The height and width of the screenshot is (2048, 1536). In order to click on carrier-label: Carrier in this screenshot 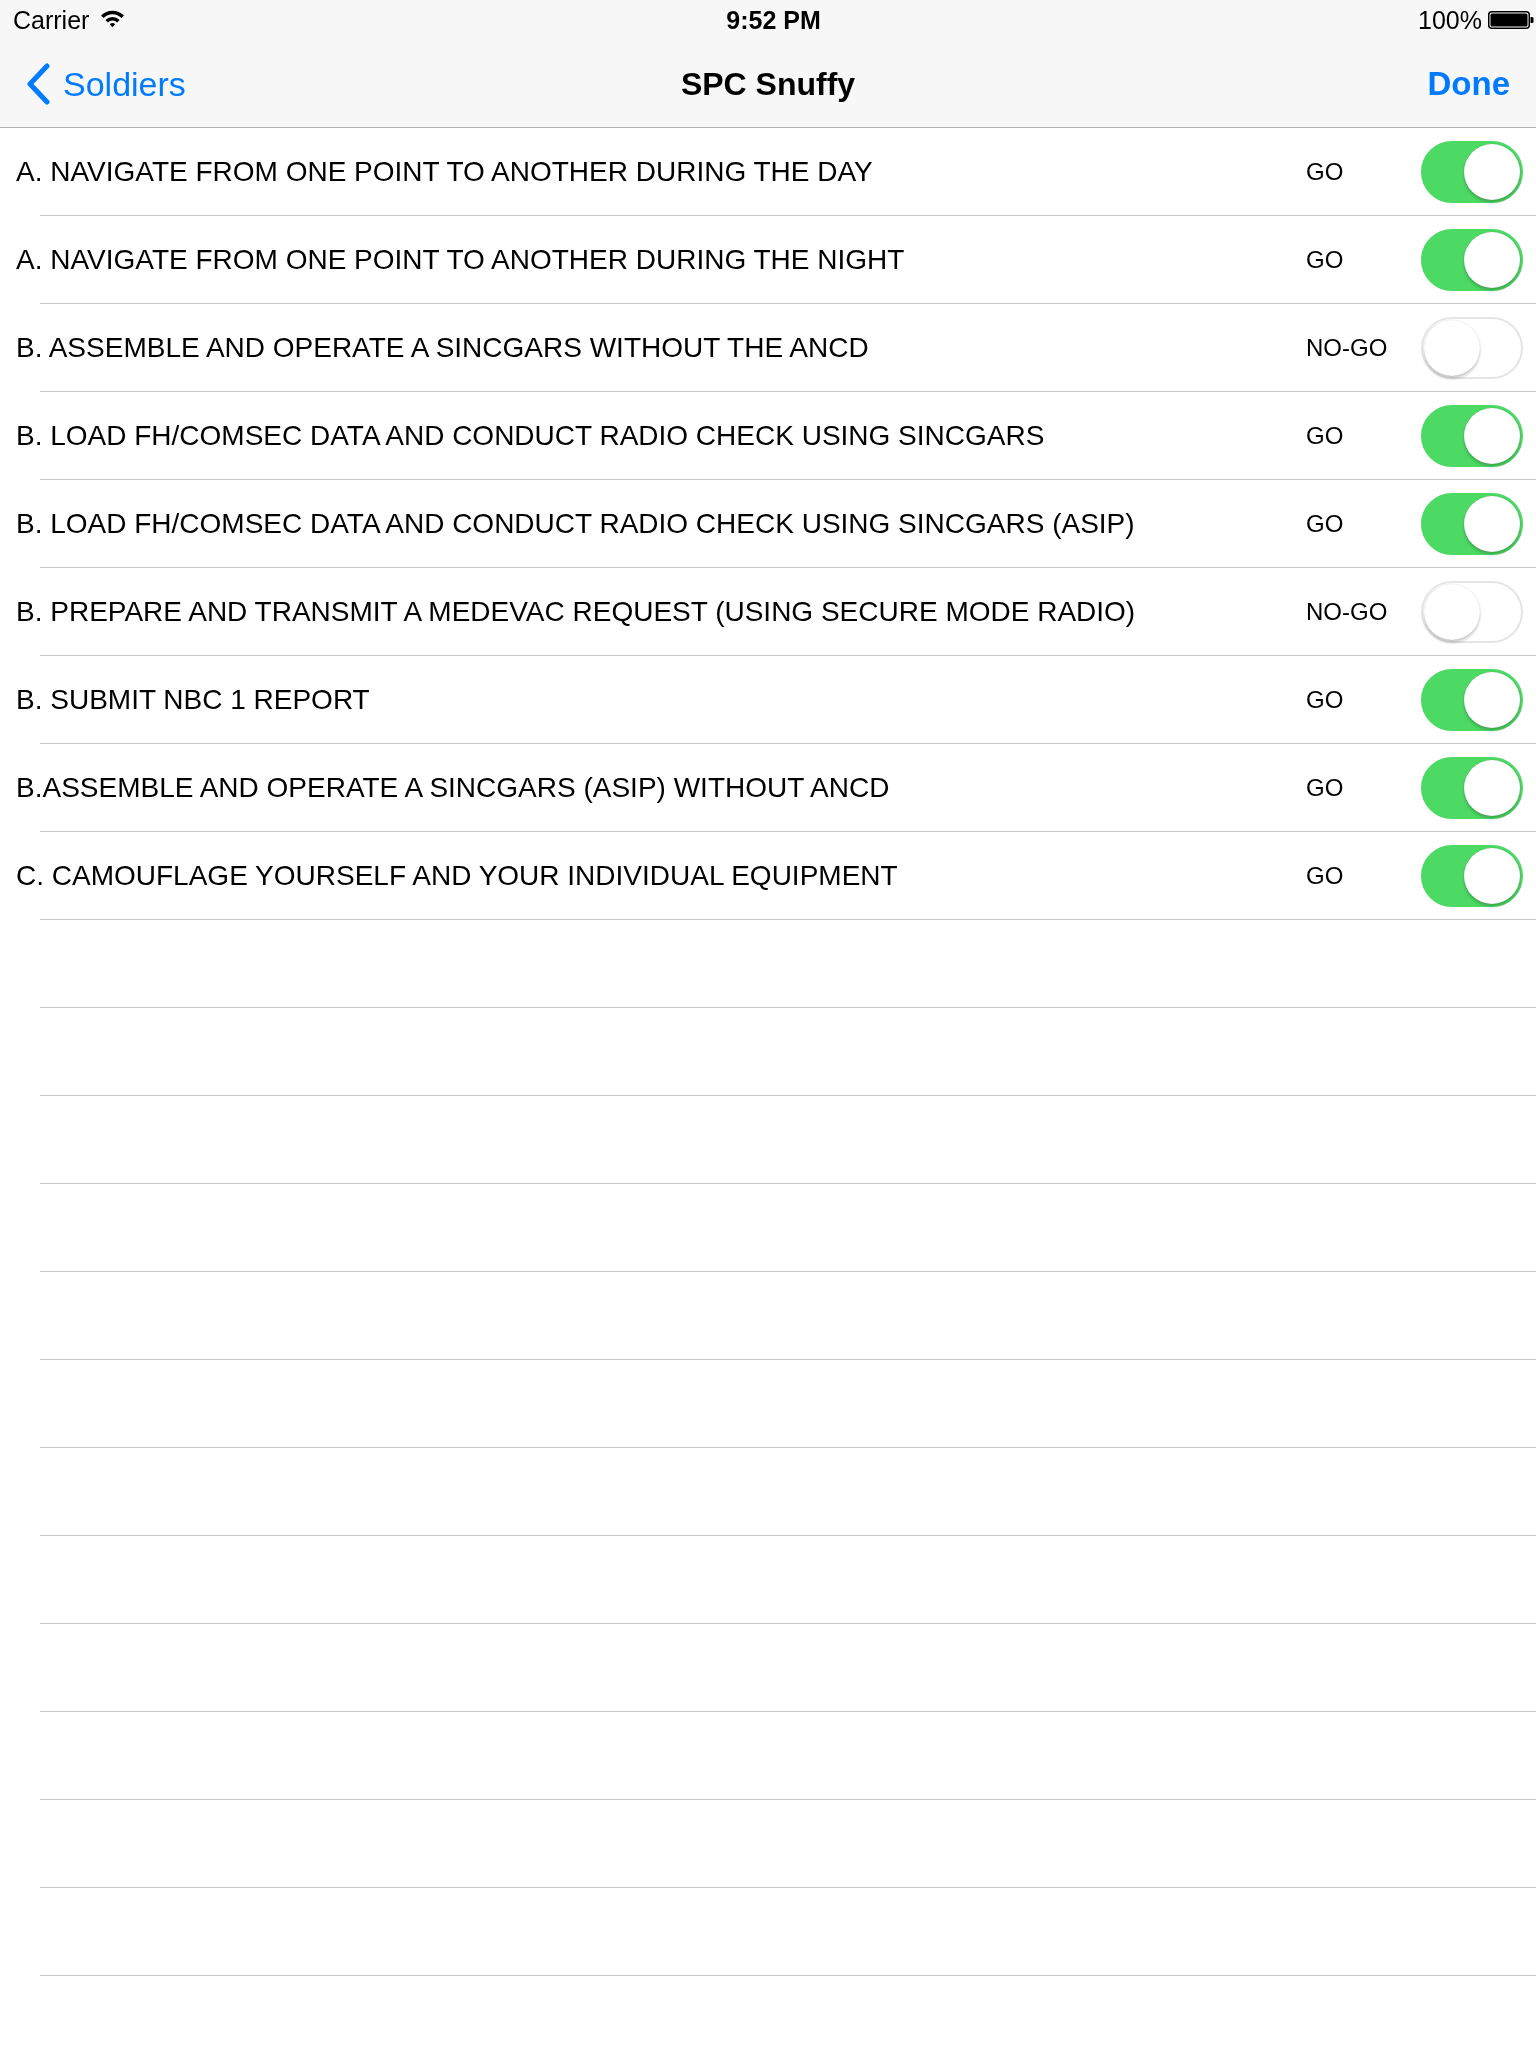, I will do `click(51, 20)`.